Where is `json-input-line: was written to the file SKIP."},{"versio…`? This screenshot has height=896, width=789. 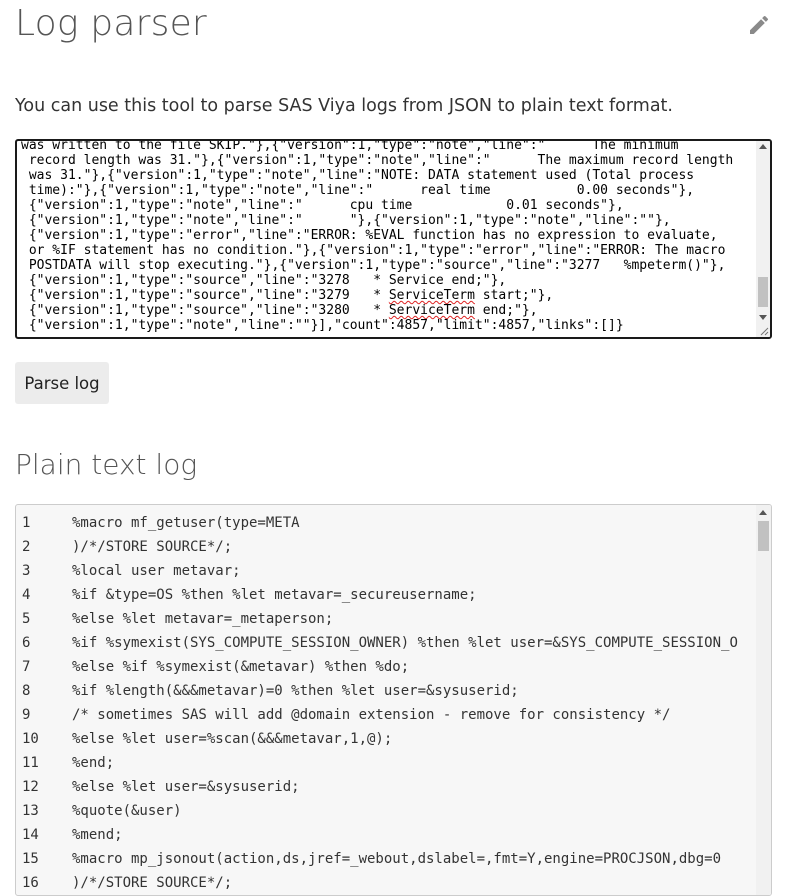
json-input-line: was written to the file SKIP."},{"versio… is located at coordinates (390, 146).